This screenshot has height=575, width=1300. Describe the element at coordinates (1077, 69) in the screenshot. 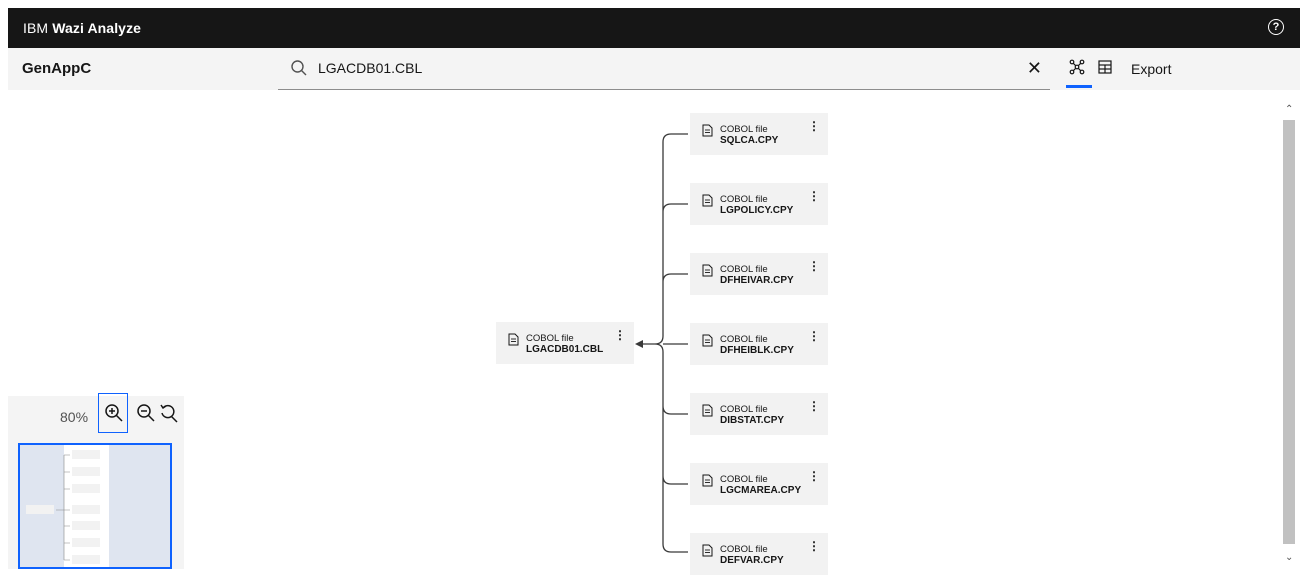

I see `graph-view-icon` at that location.